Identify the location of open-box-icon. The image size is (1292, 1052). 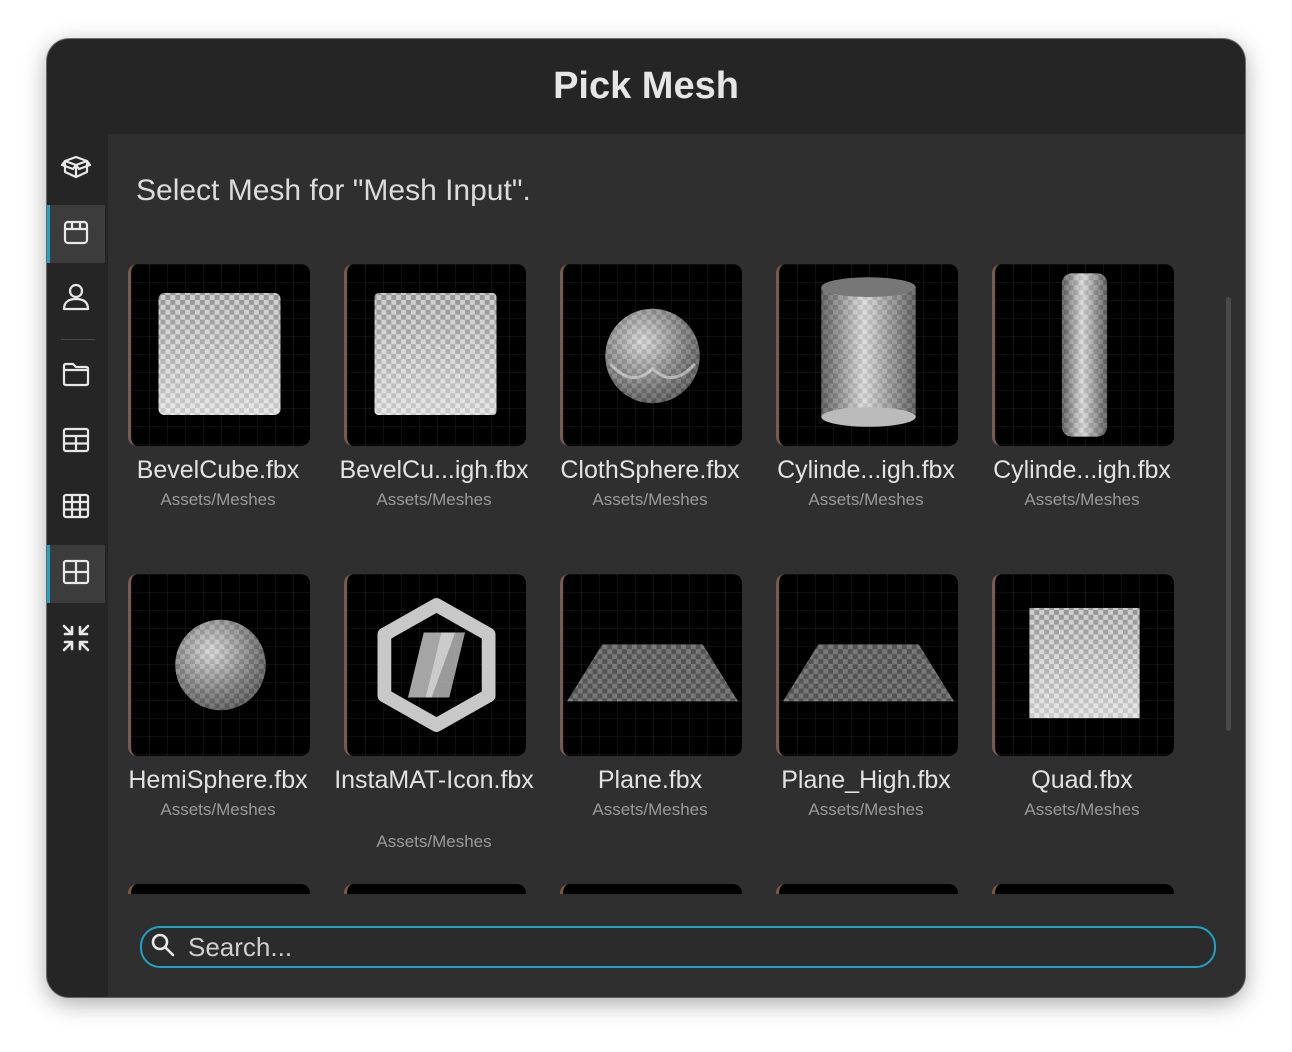
(76, 169).